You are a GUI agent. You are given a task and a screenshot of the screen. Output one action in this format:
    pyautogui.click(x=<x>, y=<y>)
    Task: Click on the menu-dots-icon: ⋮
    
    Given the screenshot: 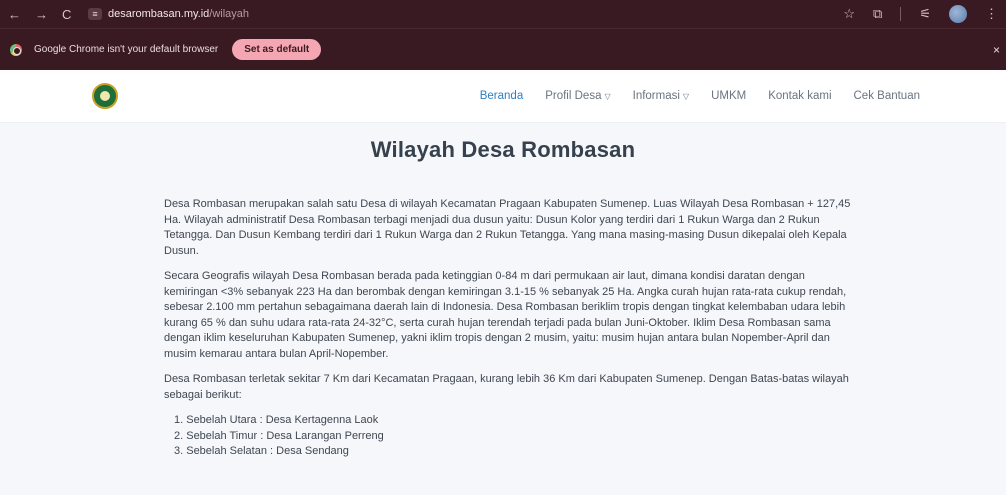 What is the action you would take?
    pyautogui.click(x=991, y=14)
    